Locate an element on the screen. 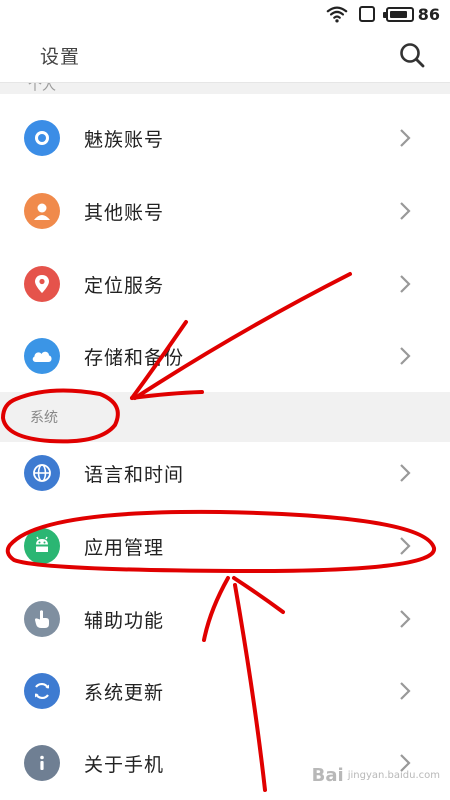 The width and height of the screenshot is (450, 800). battery-icon is located at coordinates (398, 14).